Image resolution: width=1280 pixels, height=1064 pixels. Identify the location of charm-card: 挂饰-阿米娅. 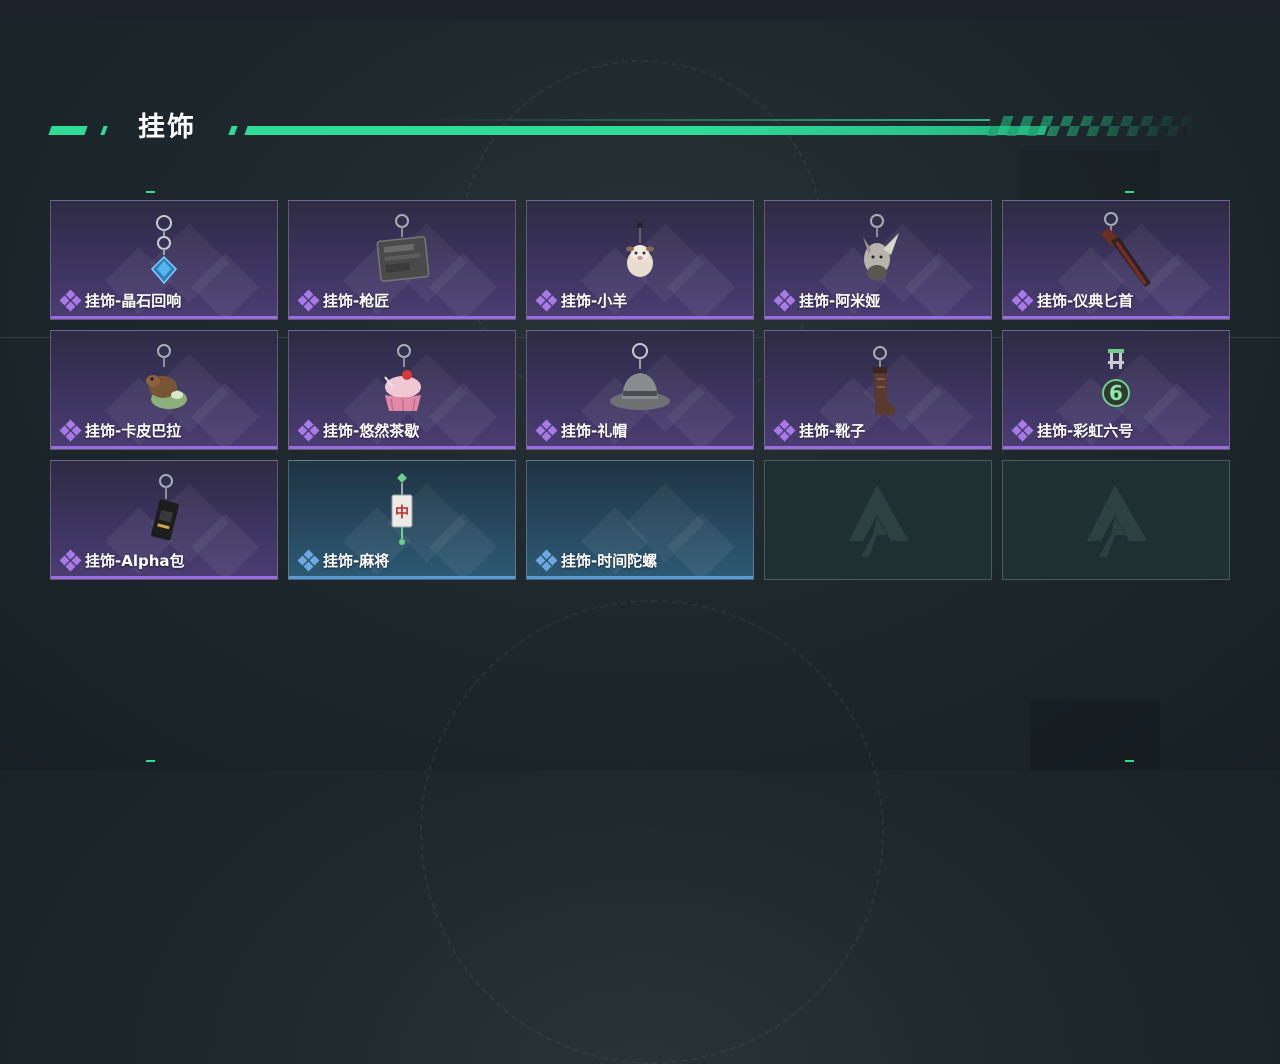
(878, 260).